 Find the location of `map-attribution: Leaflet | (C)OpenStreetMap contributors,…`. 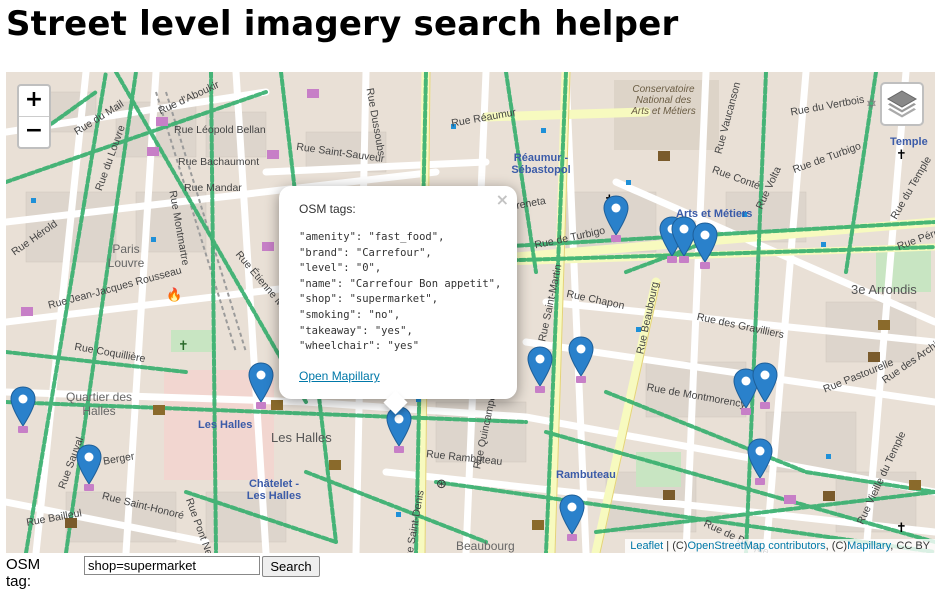

map-attribution: Leaflet | (C)OpenStreetMap contributors,… is located at coordinates (780, 546).